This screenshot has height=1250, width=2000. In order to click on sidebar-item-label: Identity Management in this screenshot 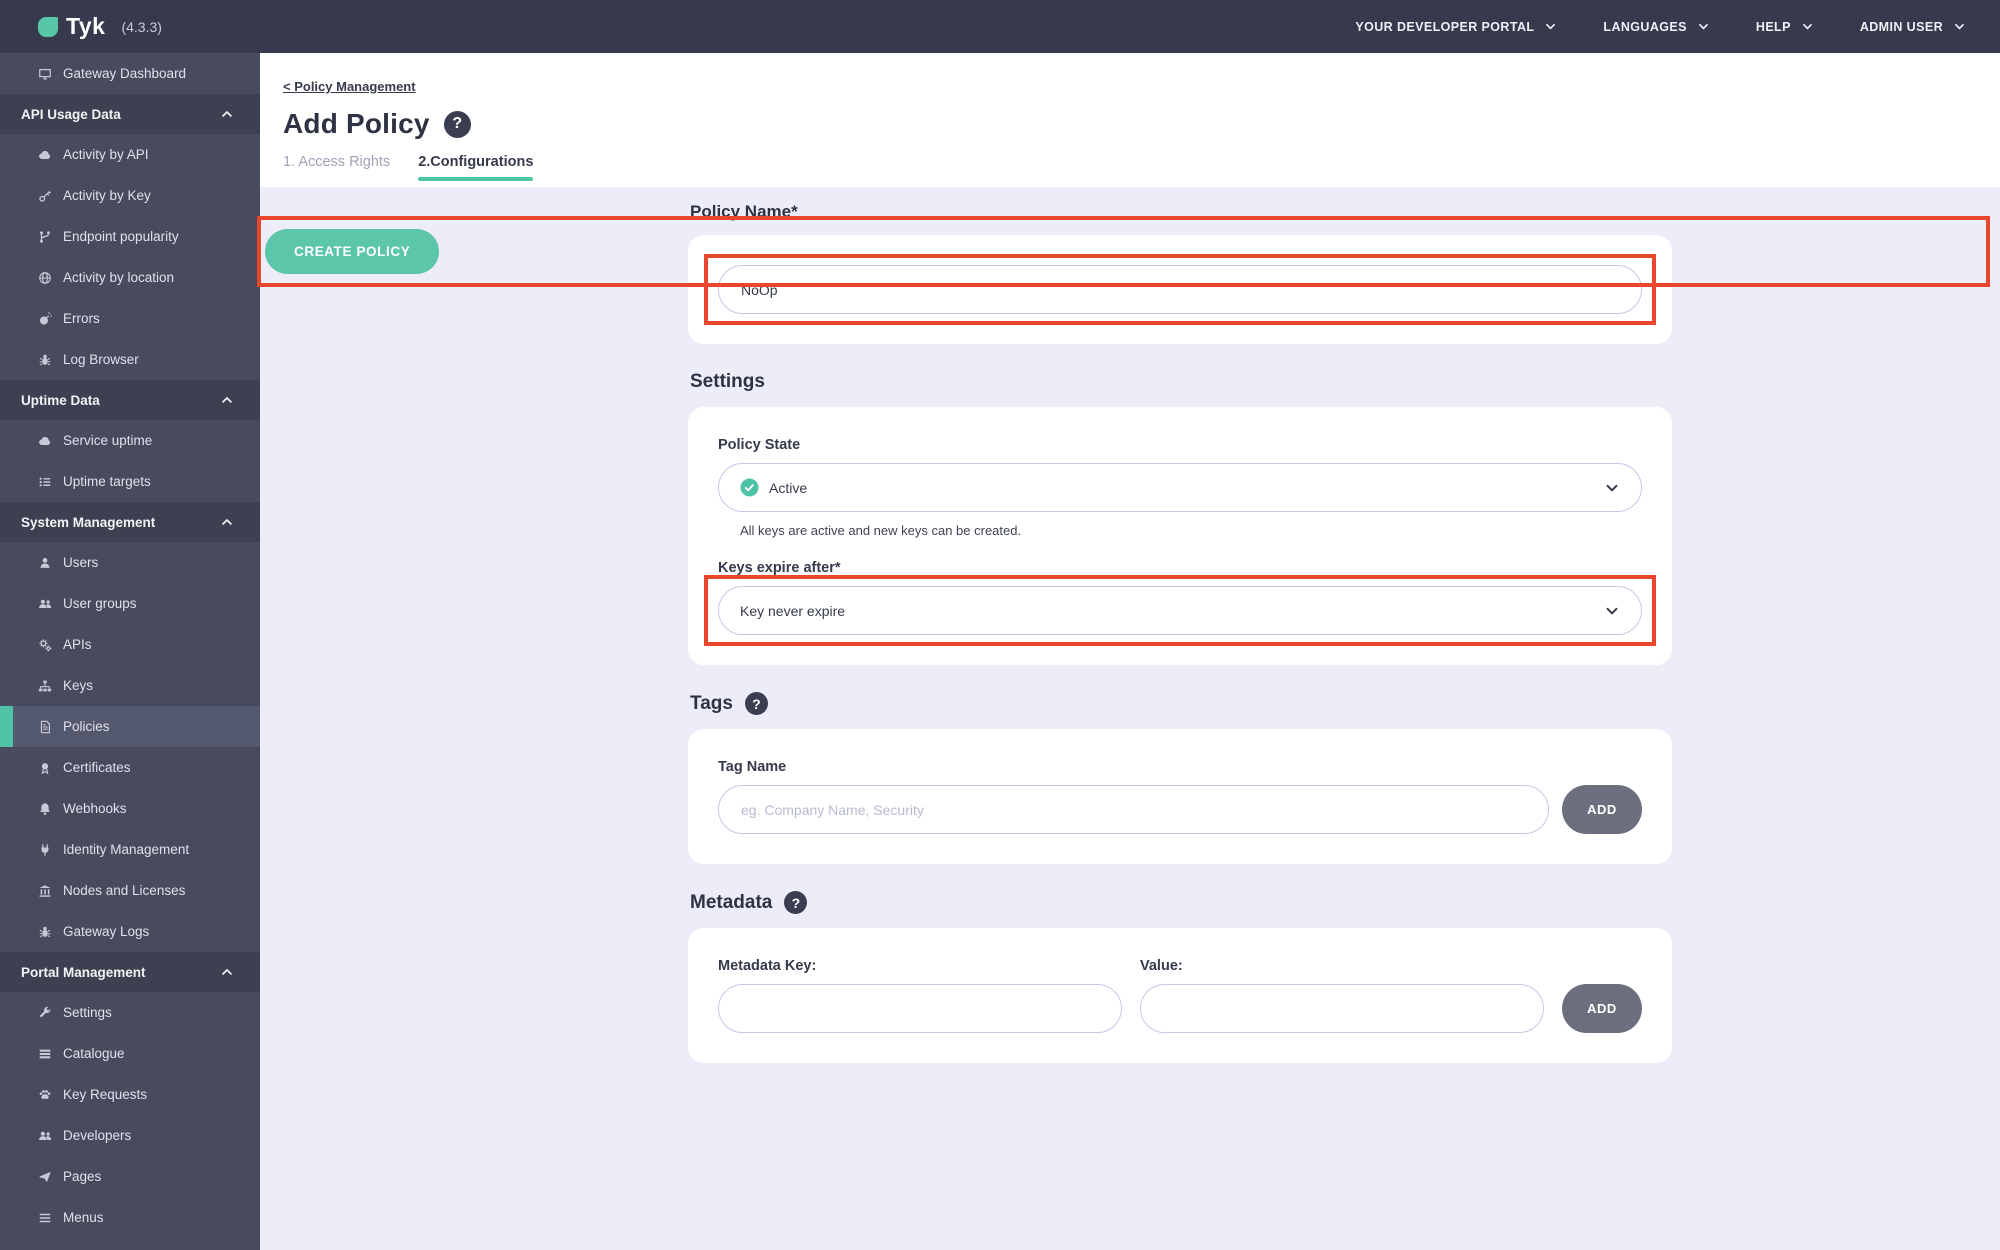, I will do `click(126, 849)`.